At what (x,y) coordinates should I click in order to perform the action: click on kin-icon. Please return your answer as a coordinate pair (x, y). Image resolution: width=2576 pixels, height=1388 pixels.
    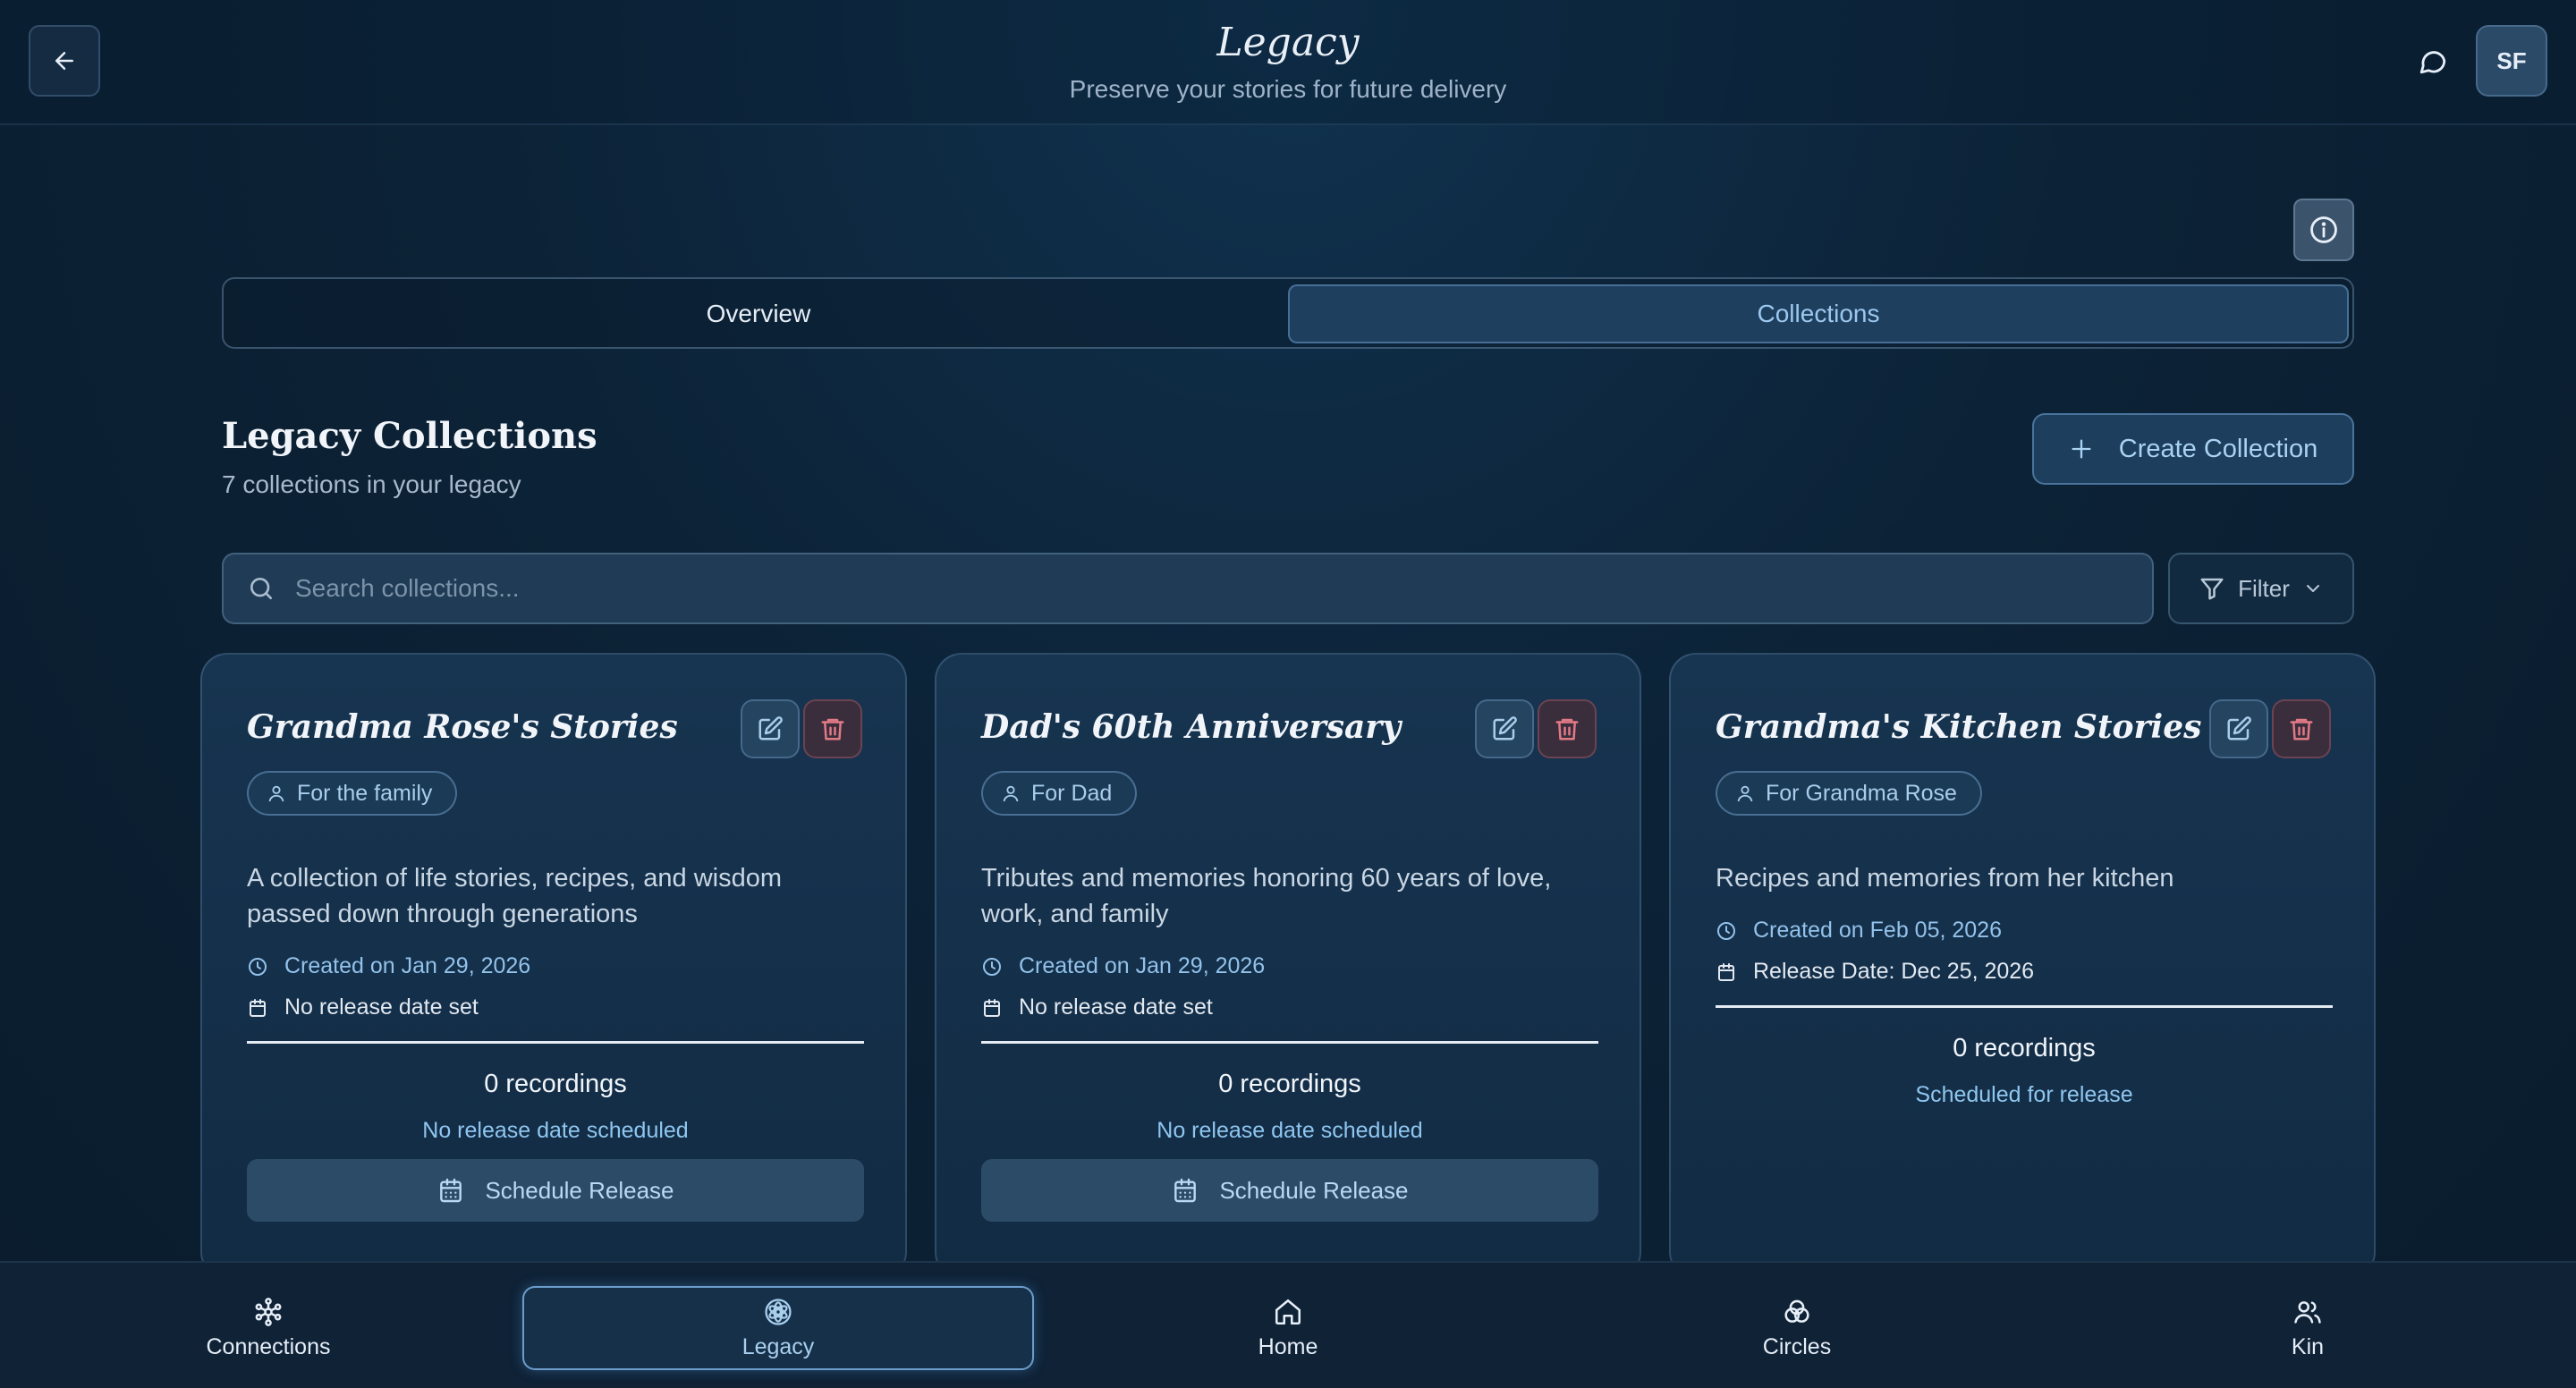
    Looking at the image, I should click on (2307, 1312).